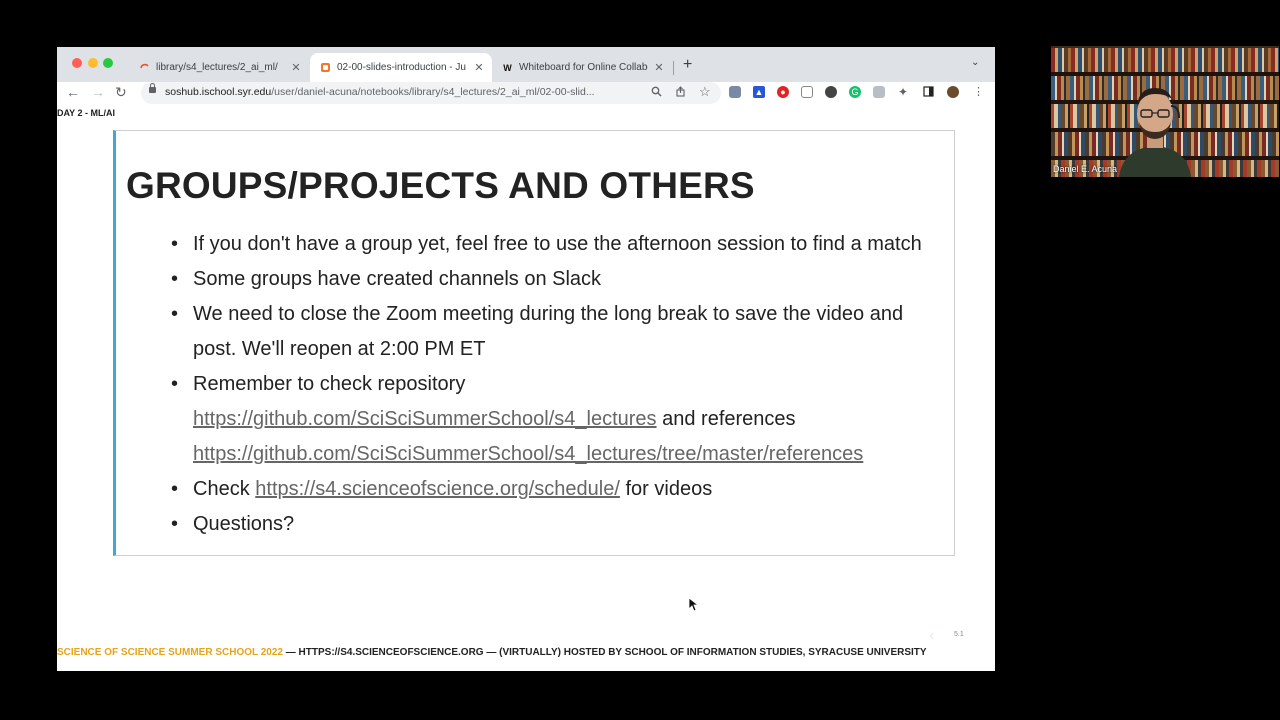  What do you see at coordinates (1165, 60) in the screenshot?
I see `bookshelf-row` at bounding box center [1165, 60].